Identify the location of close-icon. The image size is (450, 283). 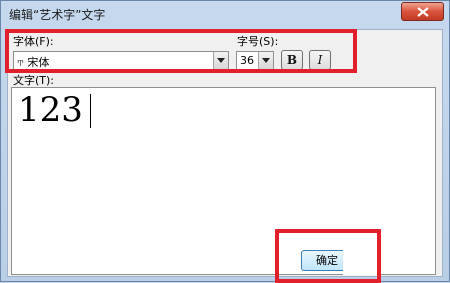
(423, 12).